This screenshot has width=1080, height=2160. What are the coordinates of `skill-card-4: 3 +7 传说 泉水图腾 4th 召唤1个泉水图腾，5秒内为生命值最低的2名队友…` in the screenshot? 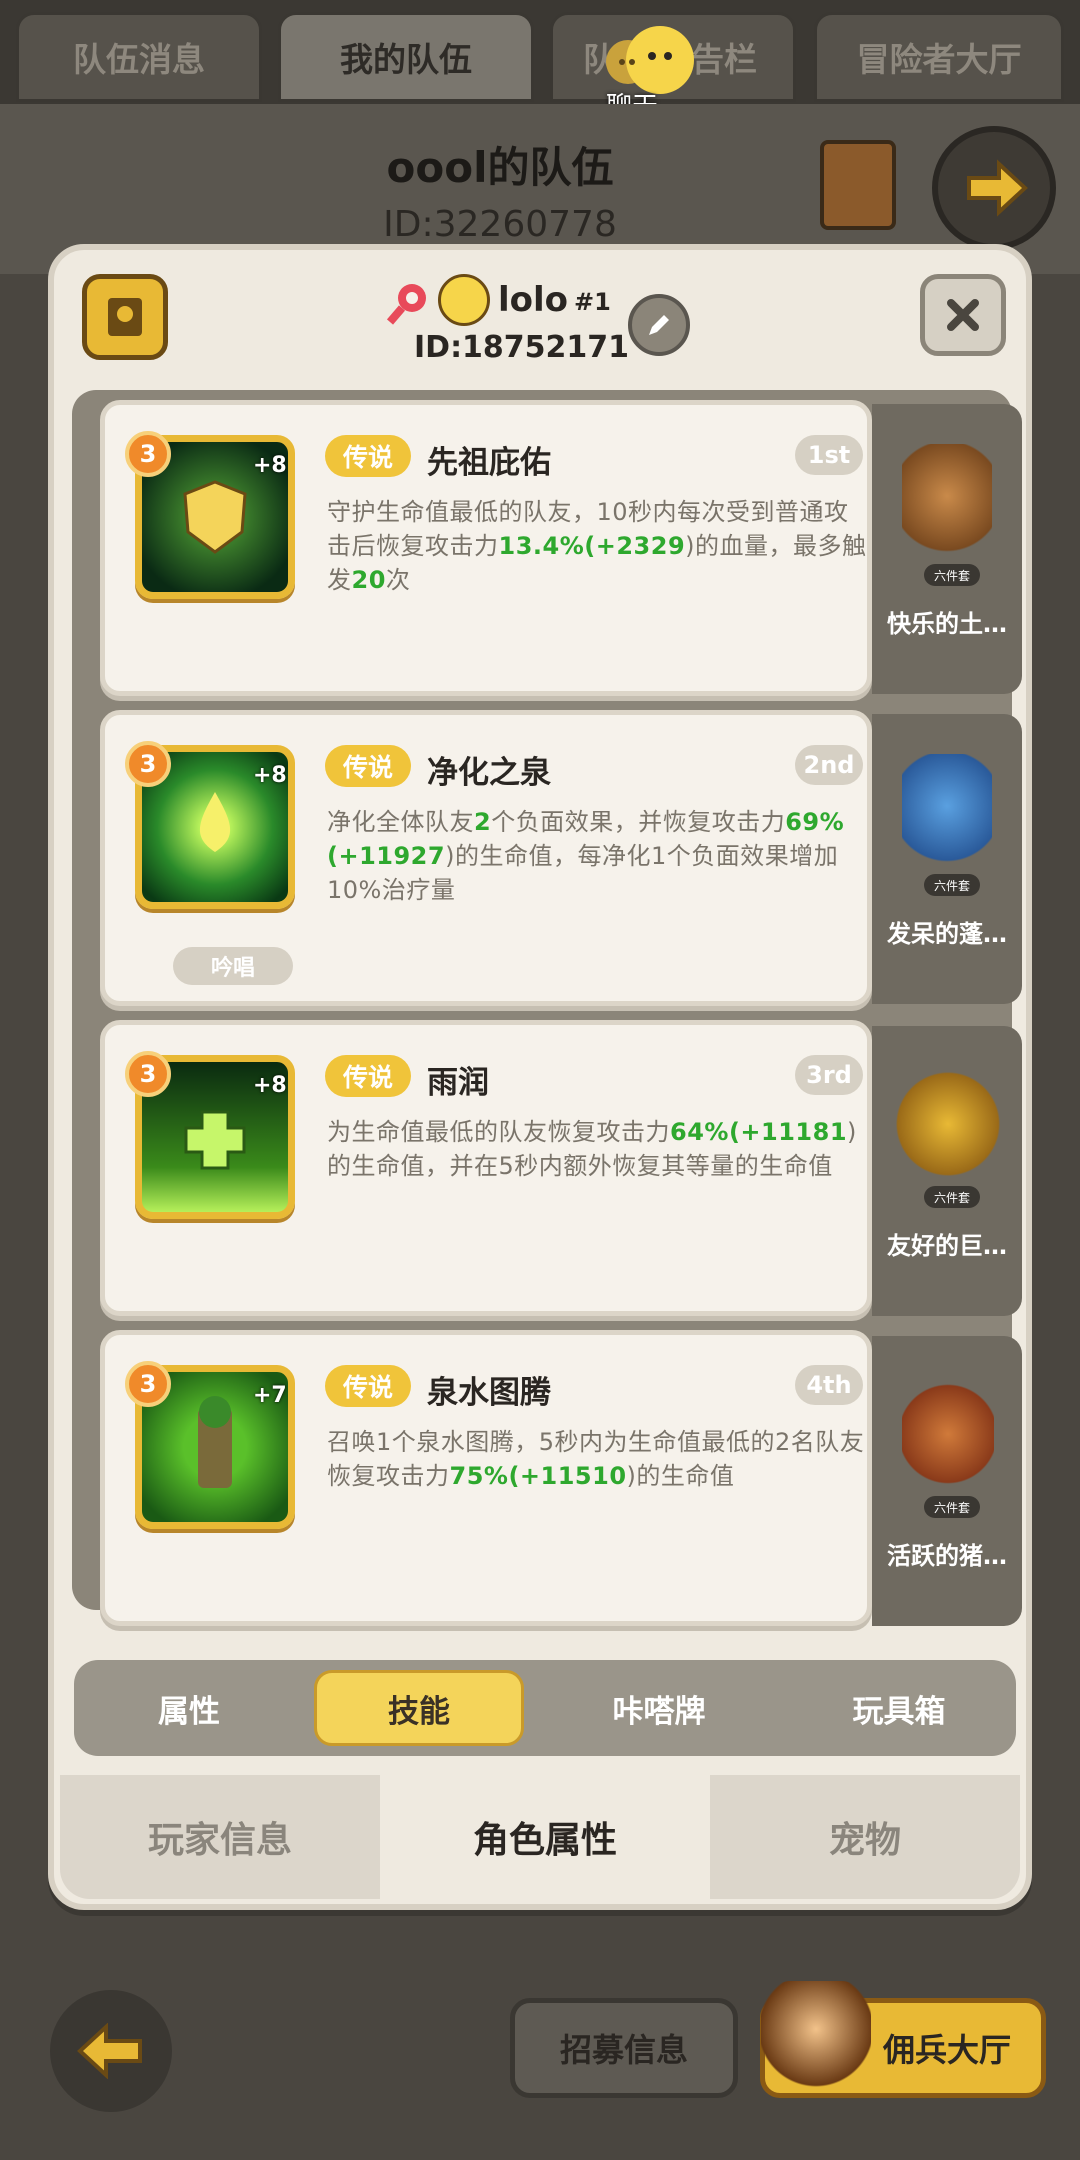 It's located at (486, 1478).